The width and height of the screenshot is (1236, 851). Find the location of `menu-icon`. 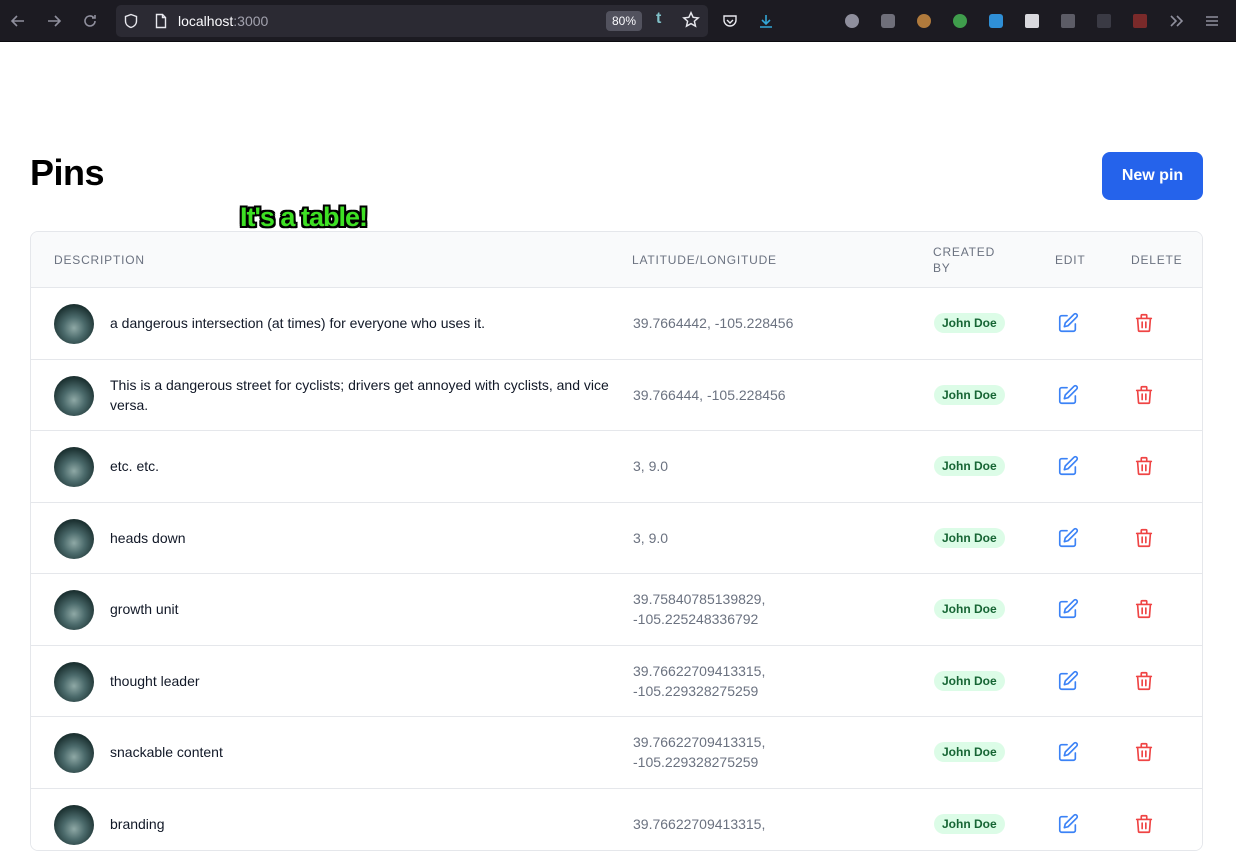

menu-icon is located at coordinates (1212, 21).